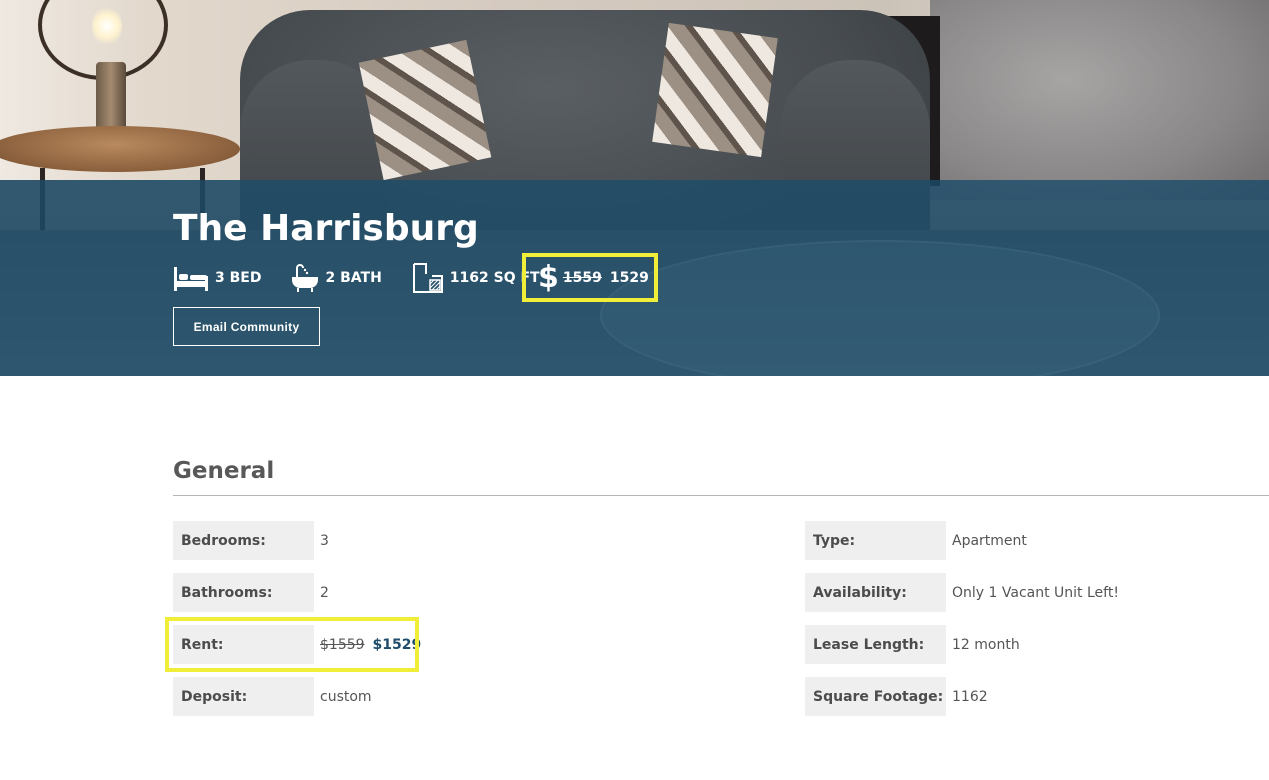 The height and width of the screenshot is (780, 1269). Describe the element at coordinates (476, 278) in the screenshot. I see `sqft-stat: 1162 SQ FT` at that location.